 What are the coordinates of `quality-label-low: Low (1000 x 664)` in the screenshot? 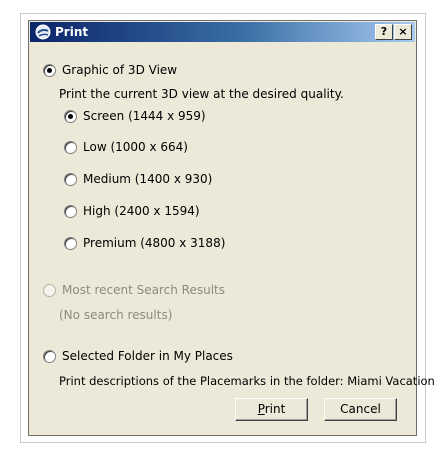 It's located at (135, 147).